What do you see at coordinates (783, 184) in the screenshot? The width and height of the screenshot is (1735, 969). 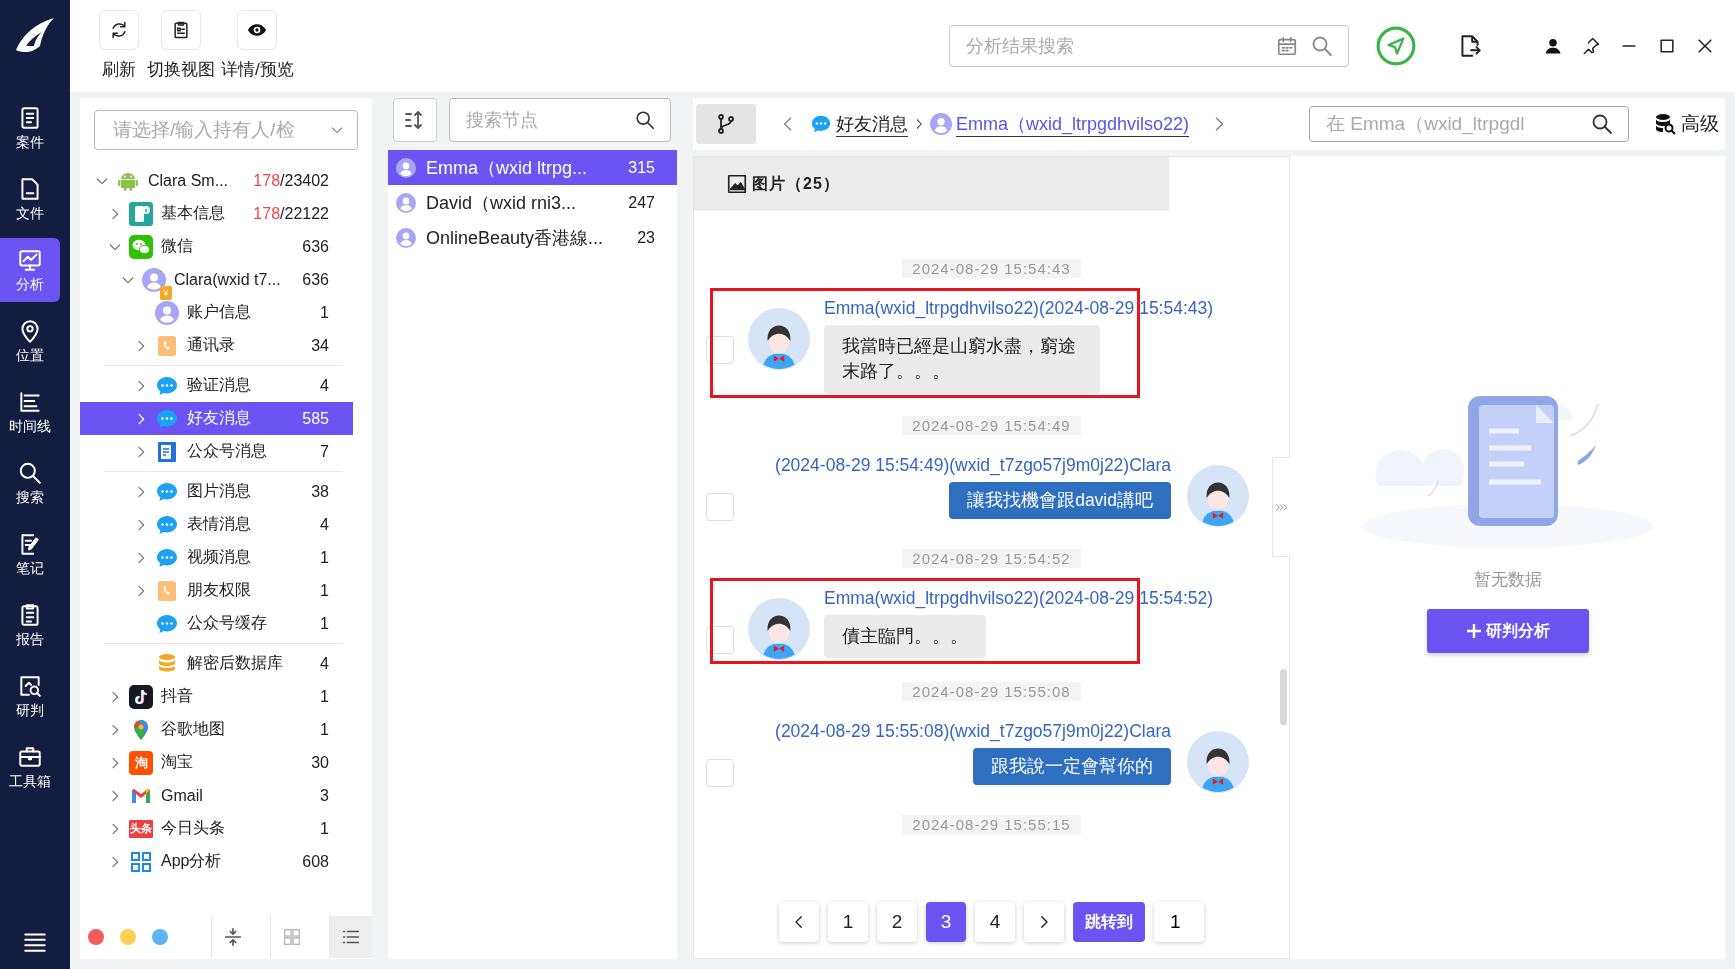 I see `tab: 图片（25）` at bounding box center [783, 184].